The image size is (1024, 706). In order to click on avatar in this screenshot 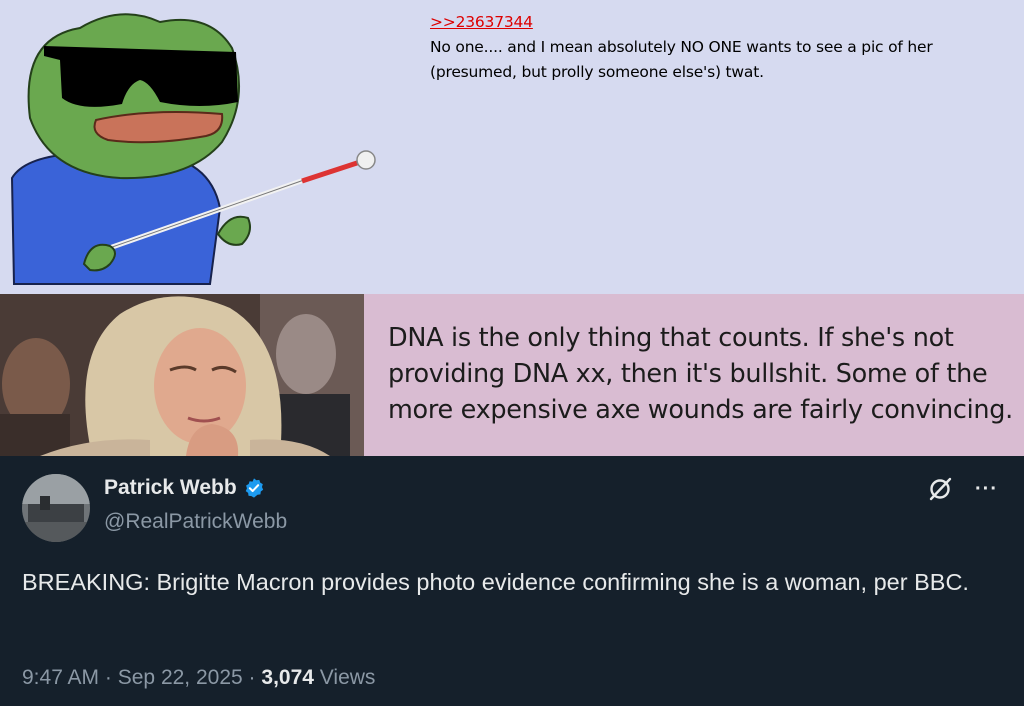, I will do `click(56, 508)`.